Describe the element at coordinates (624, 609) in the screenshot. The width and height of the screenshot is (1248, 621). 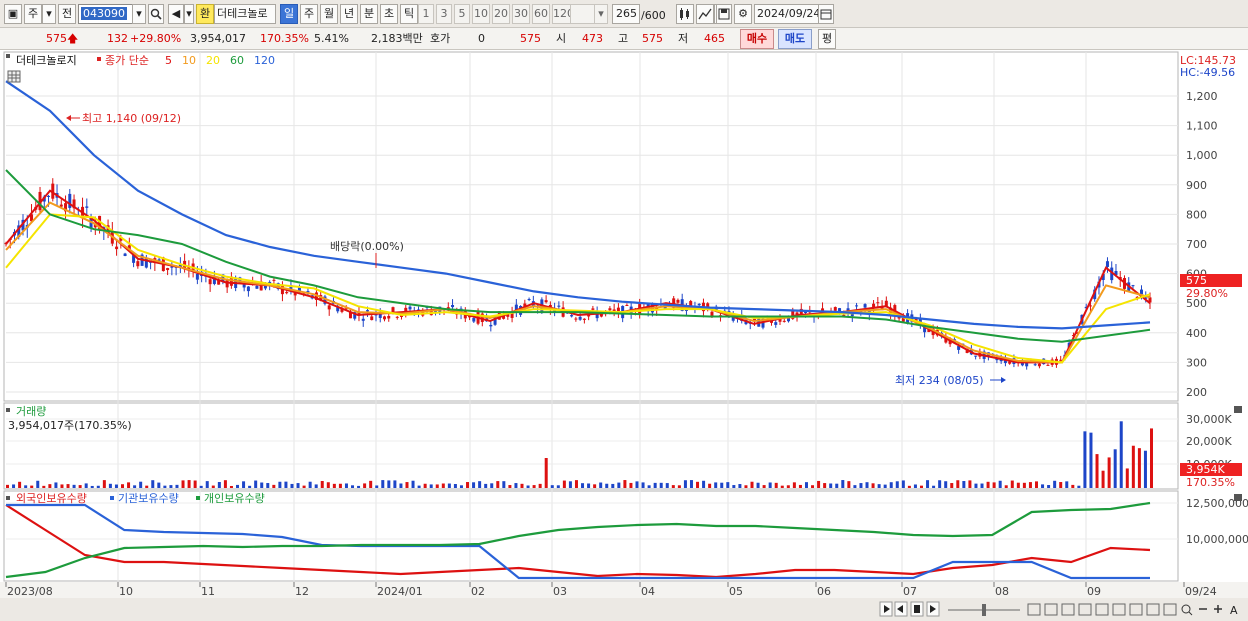
I see `bottom-toolbar` at that location.